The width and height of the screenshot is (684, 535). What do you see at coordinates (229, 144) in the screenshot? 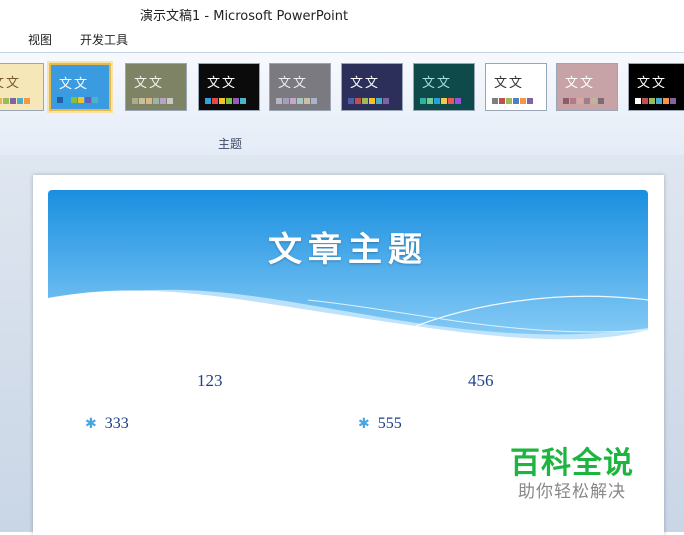
I see `themes-group-label: 主题` at bounding box center [229, 144].